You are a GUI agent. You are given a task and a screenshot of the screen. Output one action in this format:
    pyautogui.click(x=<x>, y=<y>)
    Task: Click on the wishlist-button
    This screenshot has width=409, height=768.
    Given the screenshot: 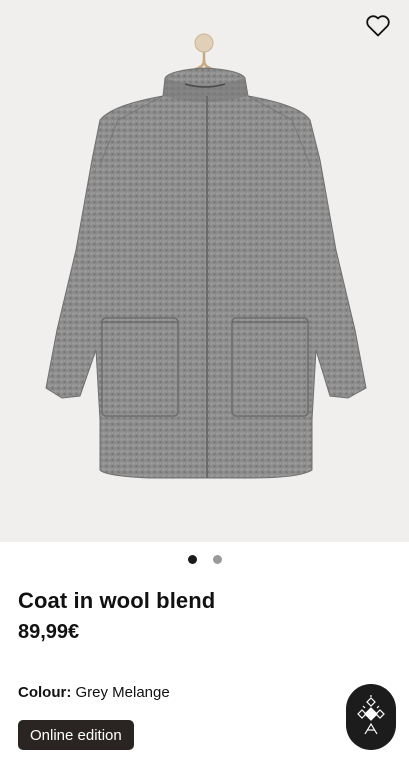 What is the action you would take?
    pyautogui.click(x=381, y=30)
    